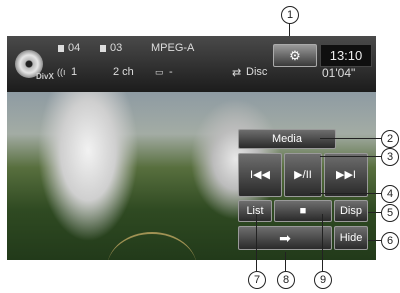 The width and height of the screenshot is (400, 293). I want to click on media-button: Media, so click(287, 139).